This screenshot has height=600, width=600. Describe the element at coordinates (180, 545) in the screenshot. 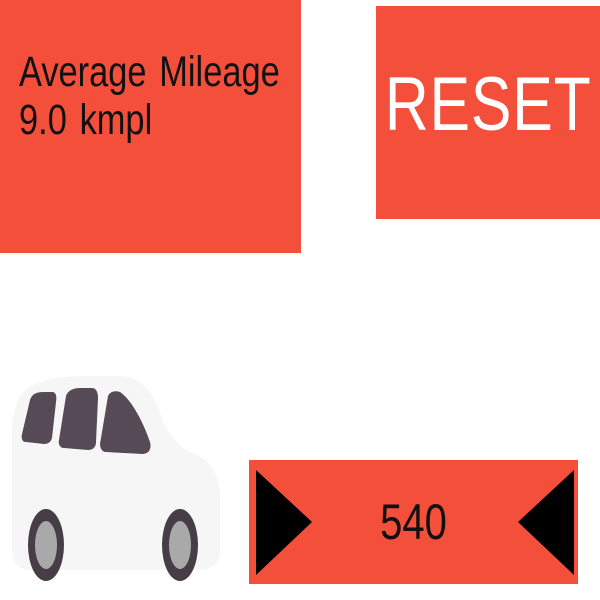

I see `front-hubcap` at that location.